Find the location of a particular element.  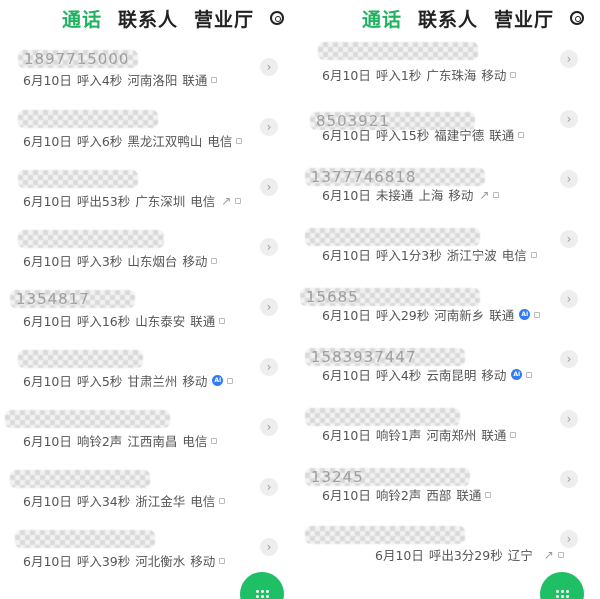

call-row: 6月10日 呼出53秒 广东深圳 电信 ↗ › is located at coordinates (150, 190).